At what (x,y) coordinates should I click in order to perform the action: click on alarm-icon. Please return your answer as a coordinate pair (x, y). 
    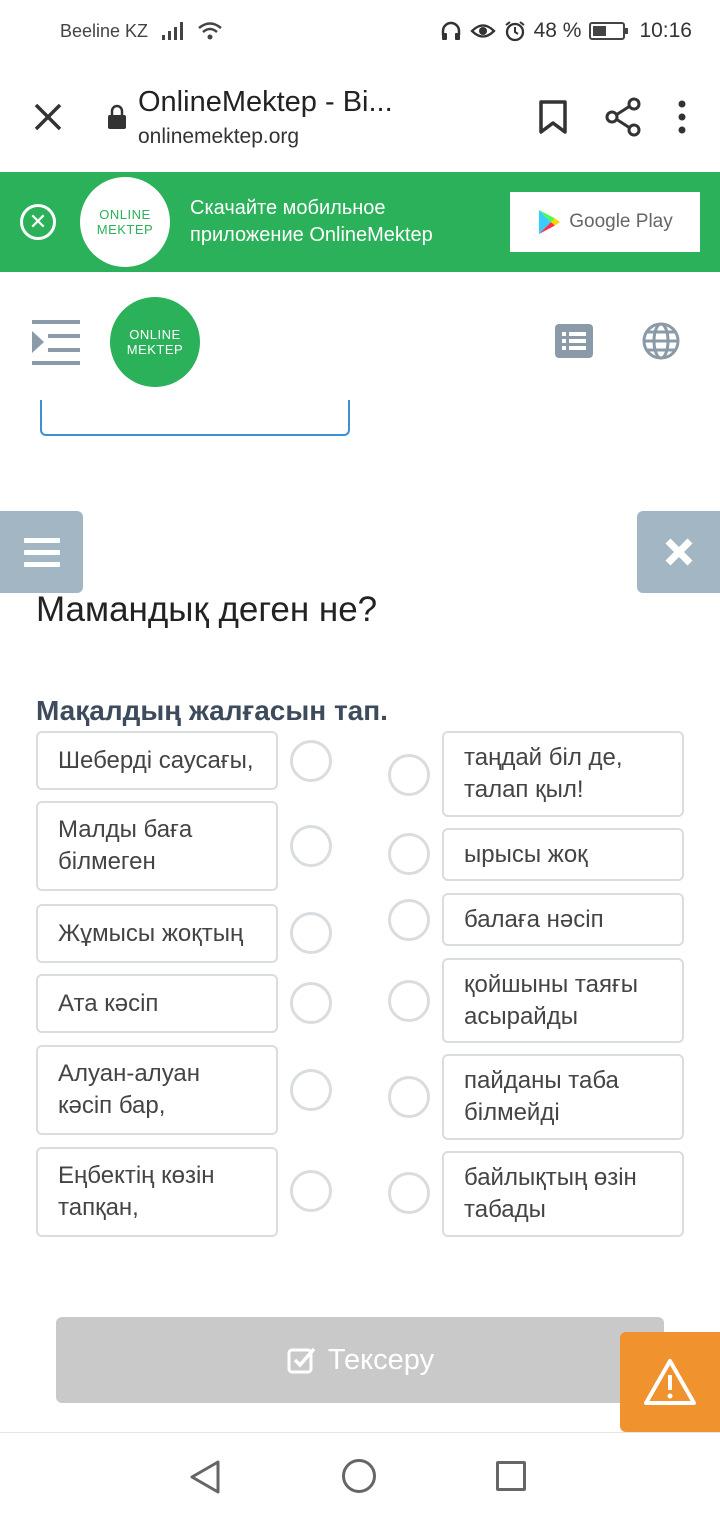
    Looking at the image, I should click on (514, 31).